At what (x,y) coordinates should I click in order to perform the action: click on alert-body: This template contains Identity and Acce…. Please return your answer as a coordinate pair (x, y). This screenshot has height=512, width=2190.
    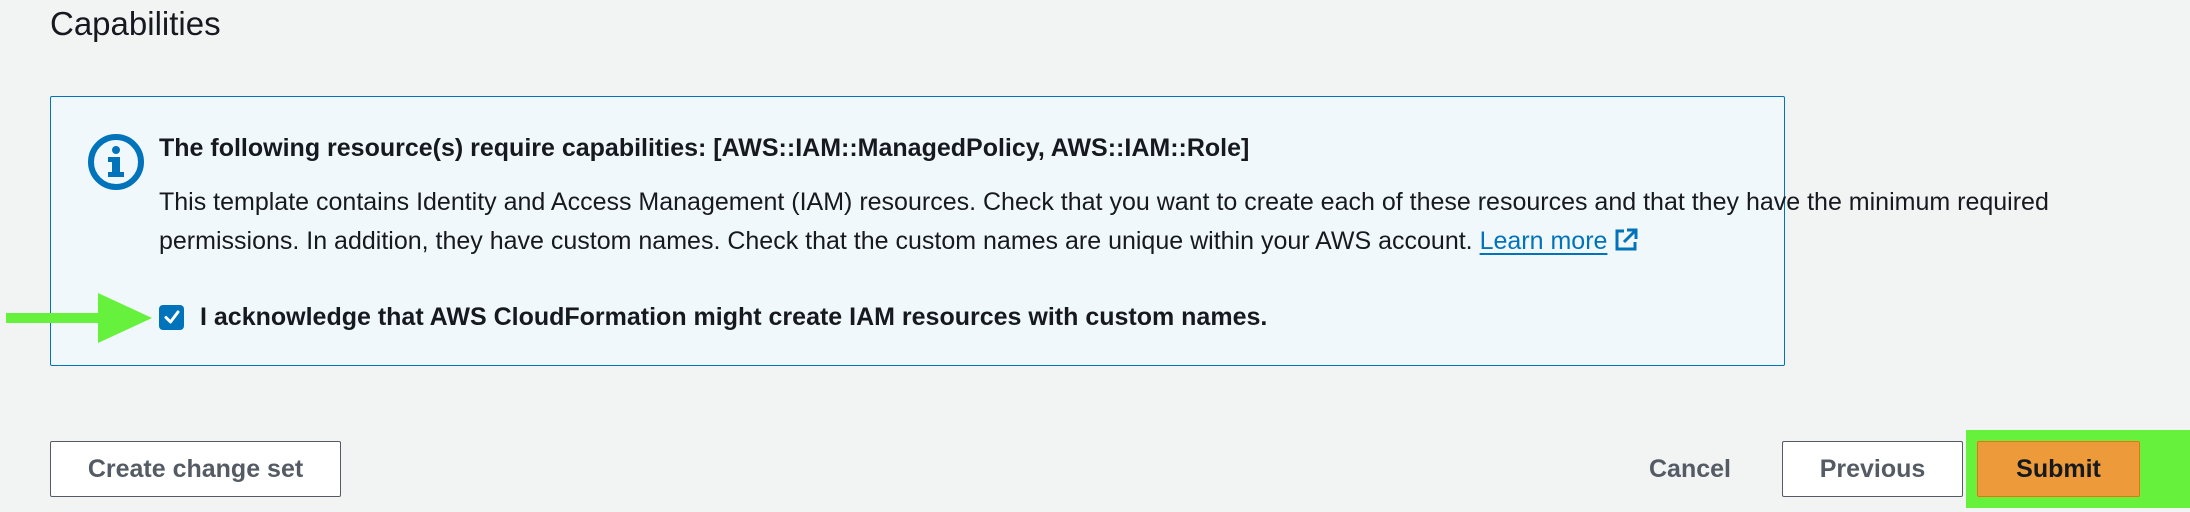
    Looking at the image, I should click on (1129, 222).